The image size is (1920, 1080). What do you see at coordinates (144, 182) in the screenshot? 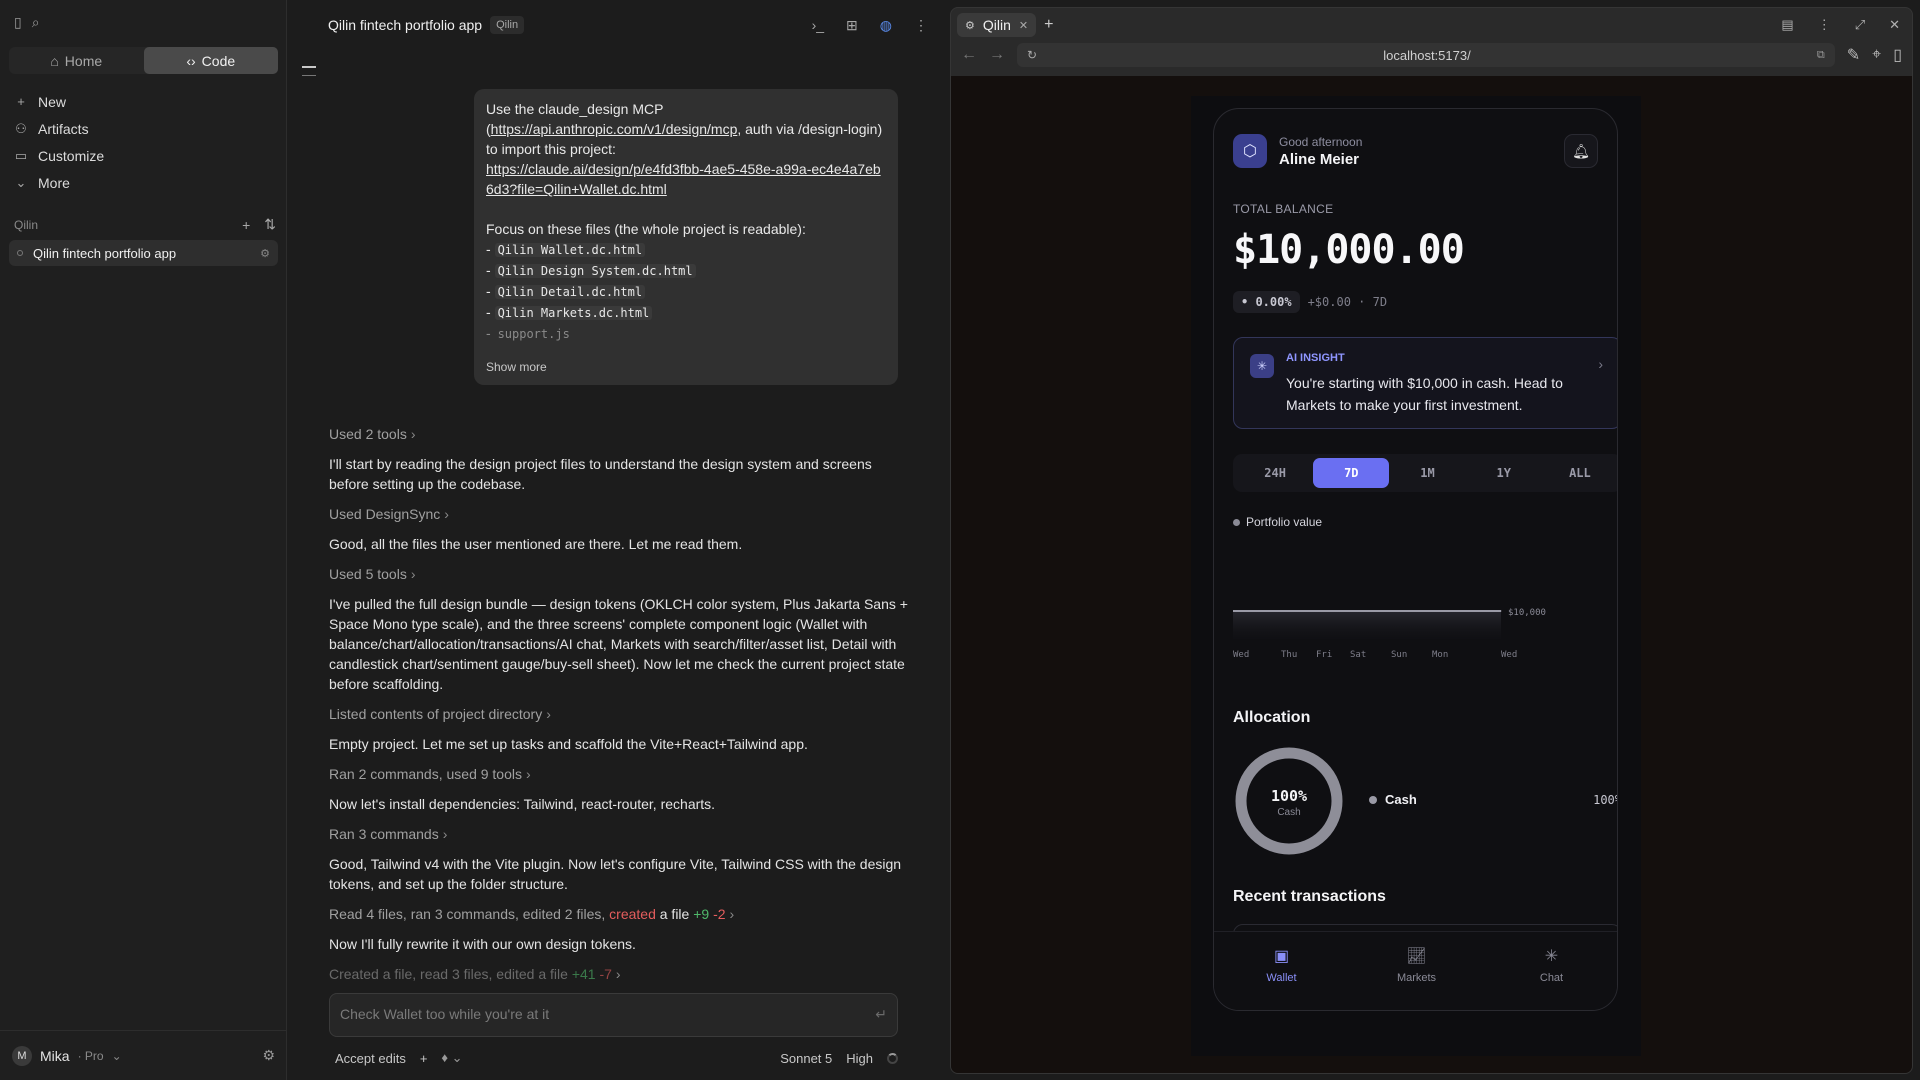
I see `sidebar-item-more: ⌄ More` at bounding box center [144, 182].